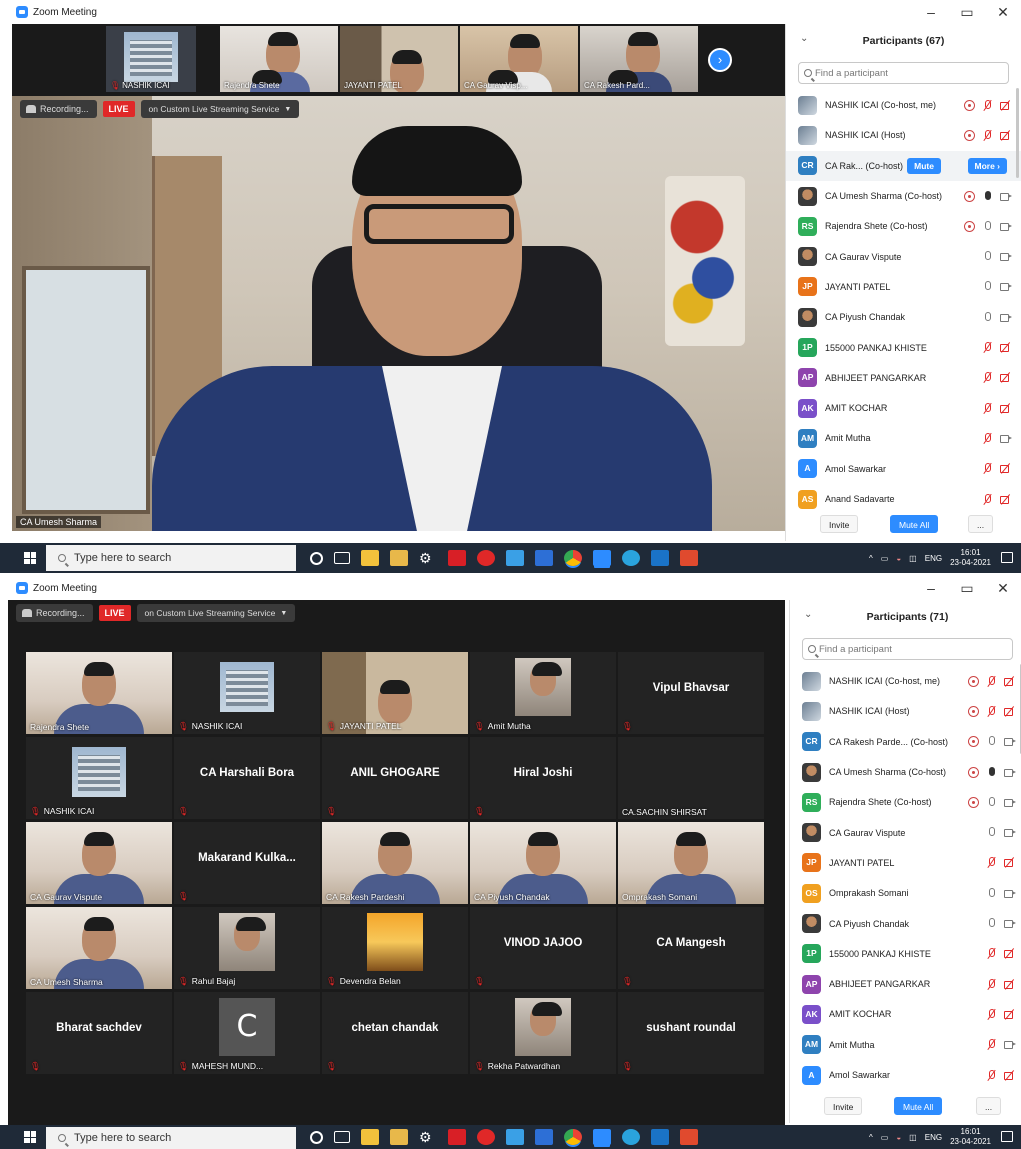  Describe the element at coordinates (660, 558) in the screenshot. I see `outlook-icon` at that location.